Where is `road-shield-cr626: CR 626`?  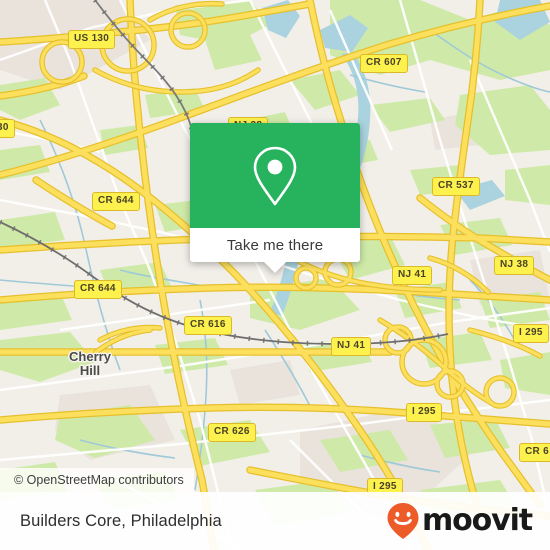
road-shield-cr626: CR 626 is located at coordinates (232, 432).